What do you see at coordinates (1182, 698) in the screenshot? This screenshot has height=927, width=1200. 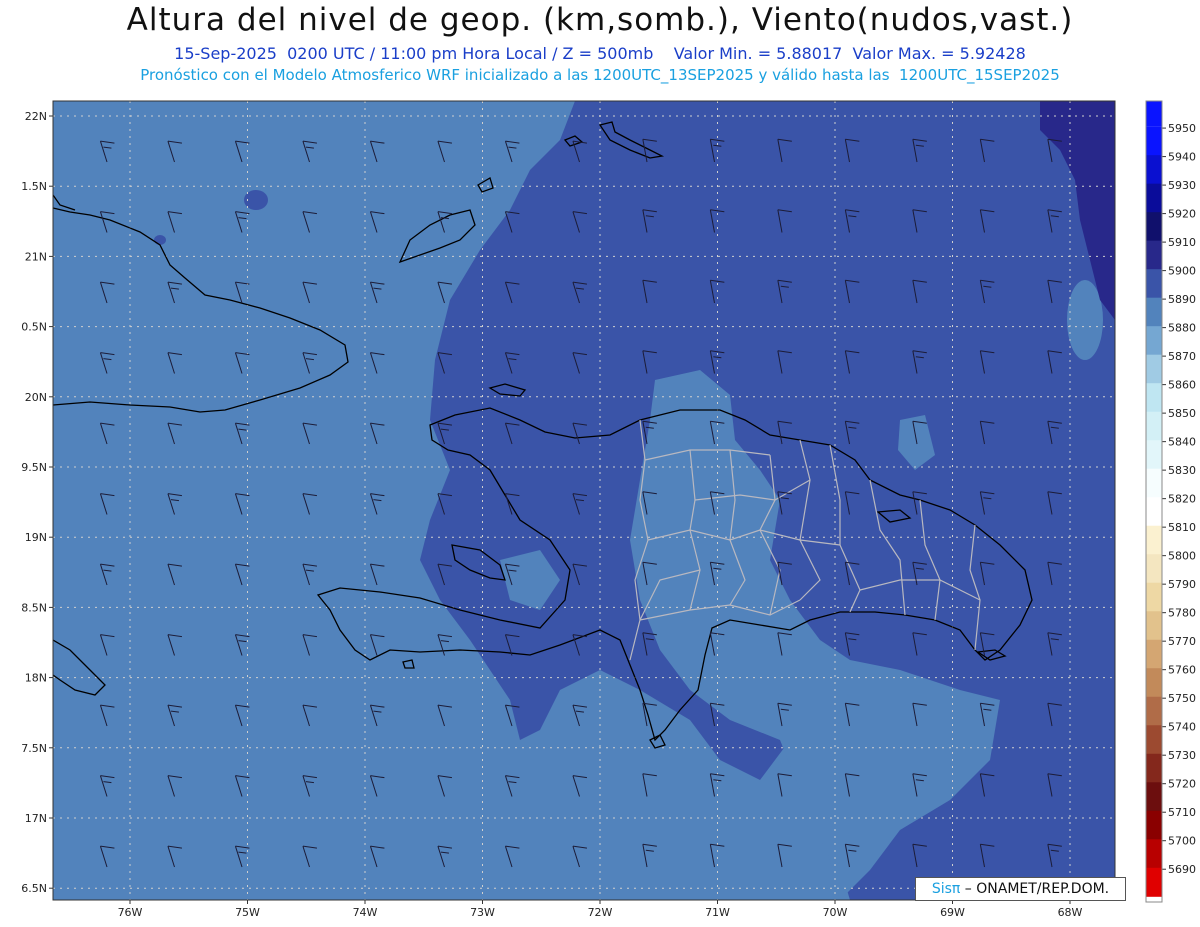 I see `colorbar-label: 5750` at bounding box center [1182, 698].